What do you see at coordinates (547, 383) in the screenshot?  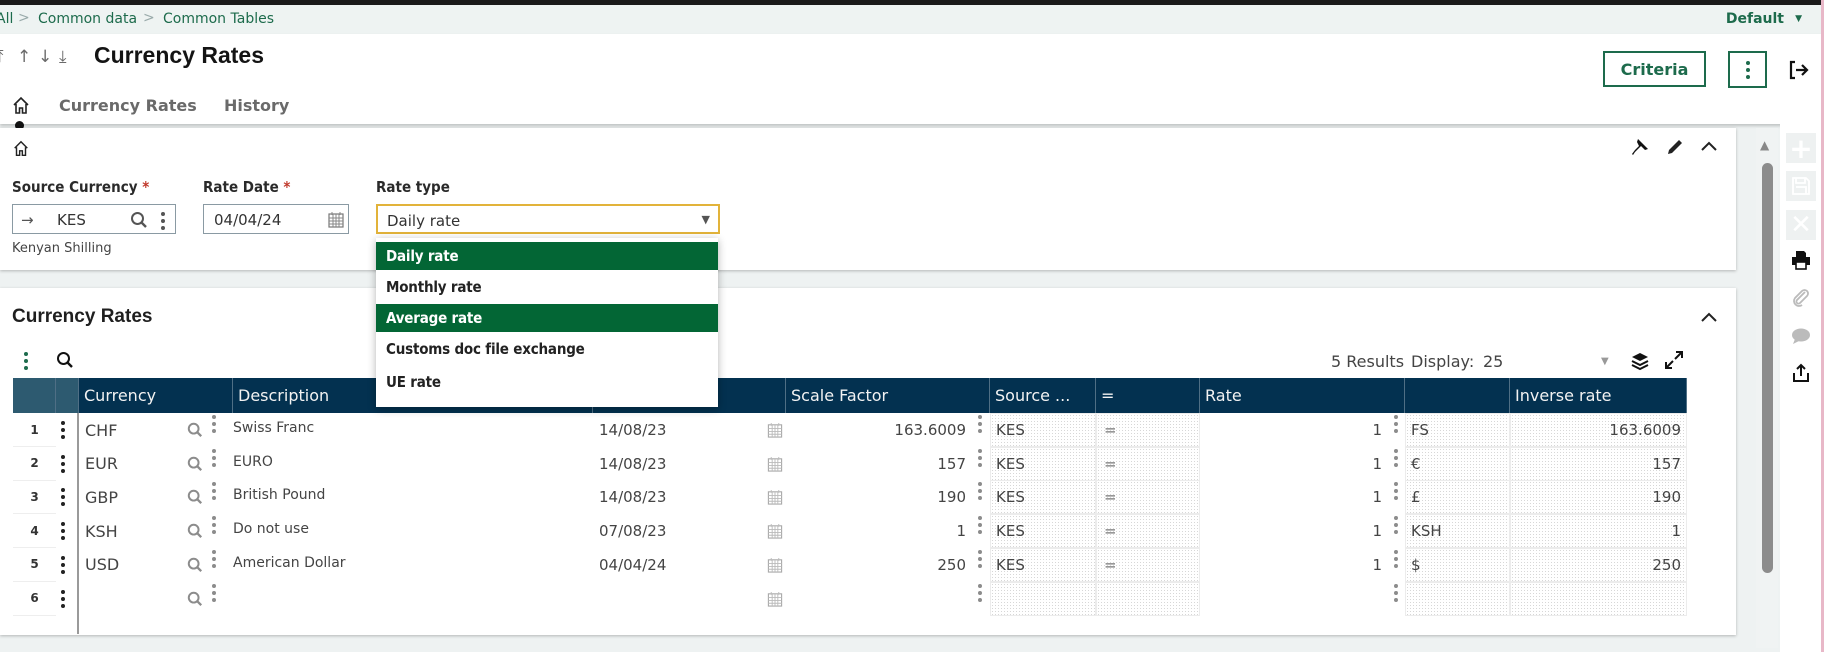 I see `rate-type-option: UE rate` at bounding box center [547, 383].